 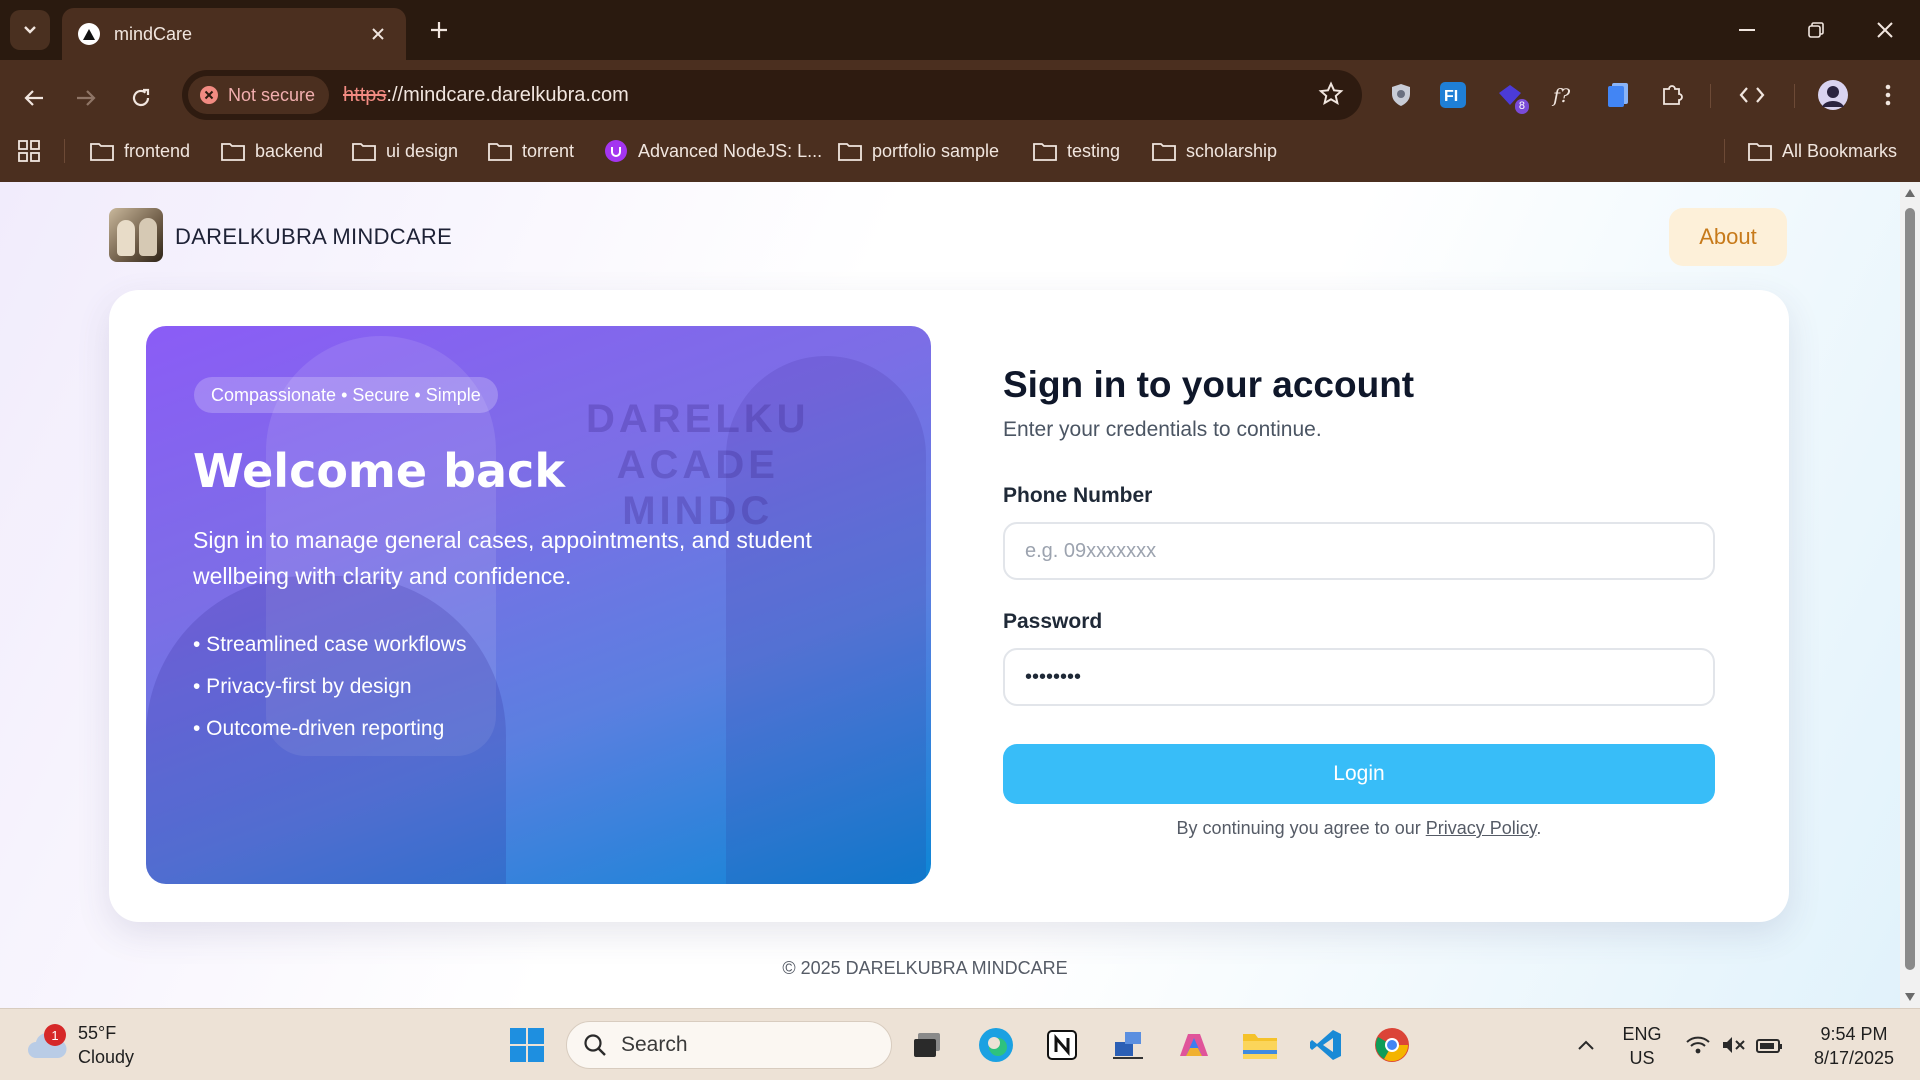 I want to click on plus-icon, so click(x=439, y=30).